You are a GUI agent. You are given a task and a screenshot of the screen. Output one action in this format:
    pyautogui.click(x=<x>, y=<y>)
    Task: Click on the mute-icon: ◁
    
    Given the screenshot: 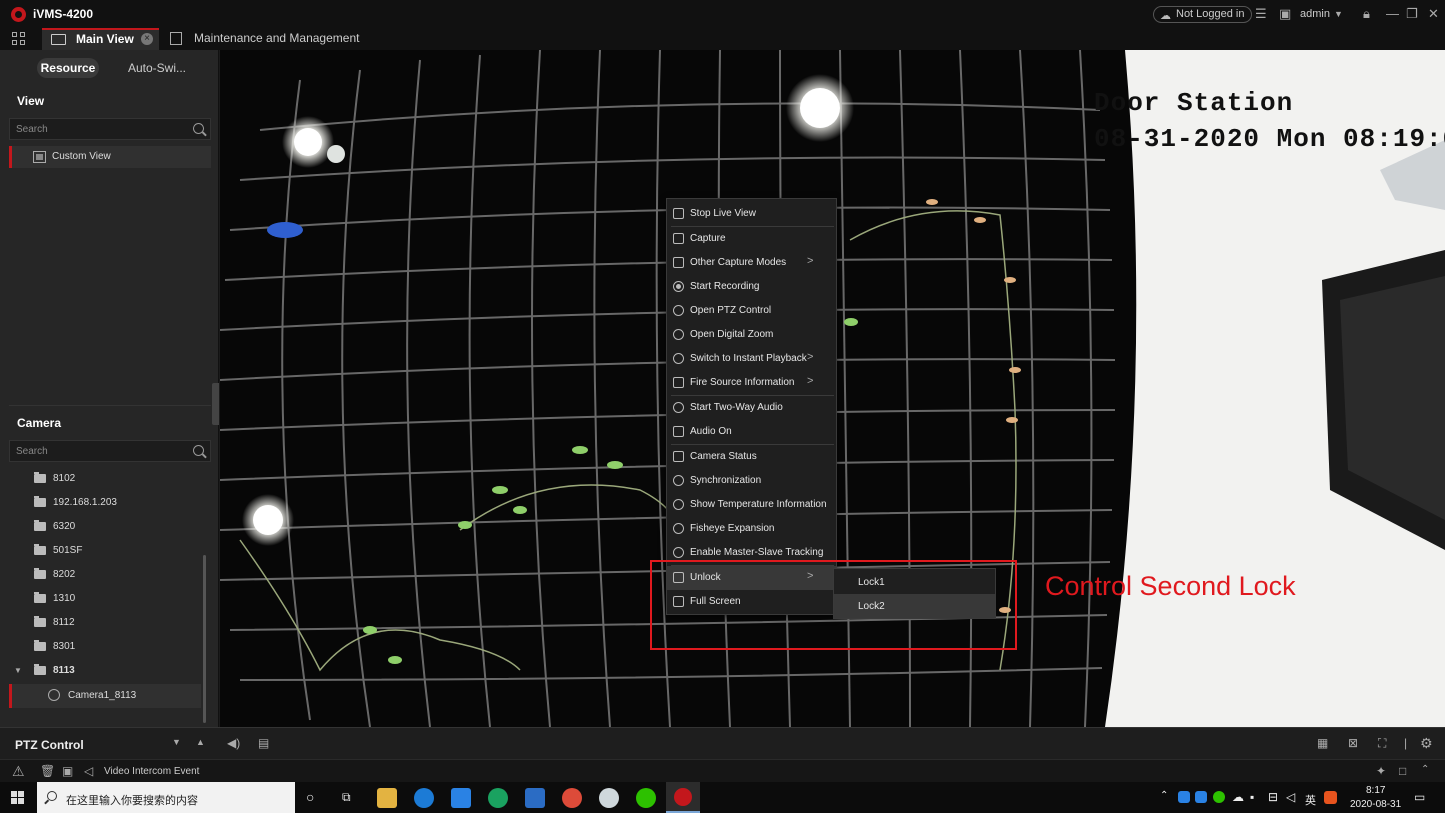 What is the action you would take?
    pyautogui.click(x=88, y=771)
    